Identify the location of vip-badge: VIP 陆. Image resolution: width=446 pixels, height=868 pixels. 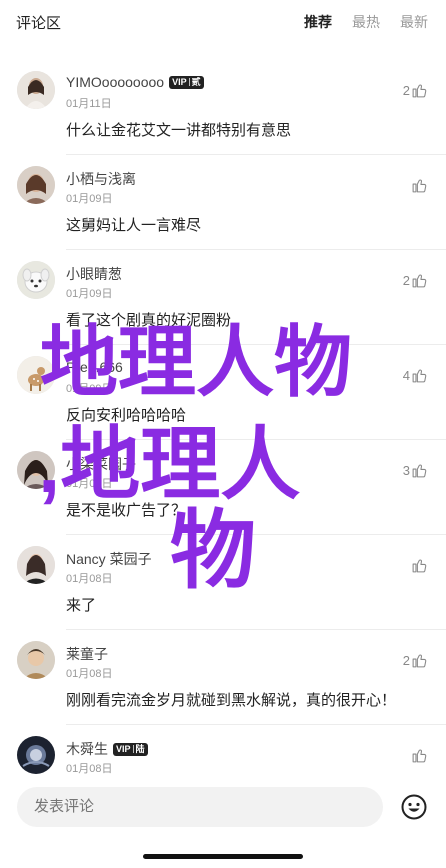
(130, 749).